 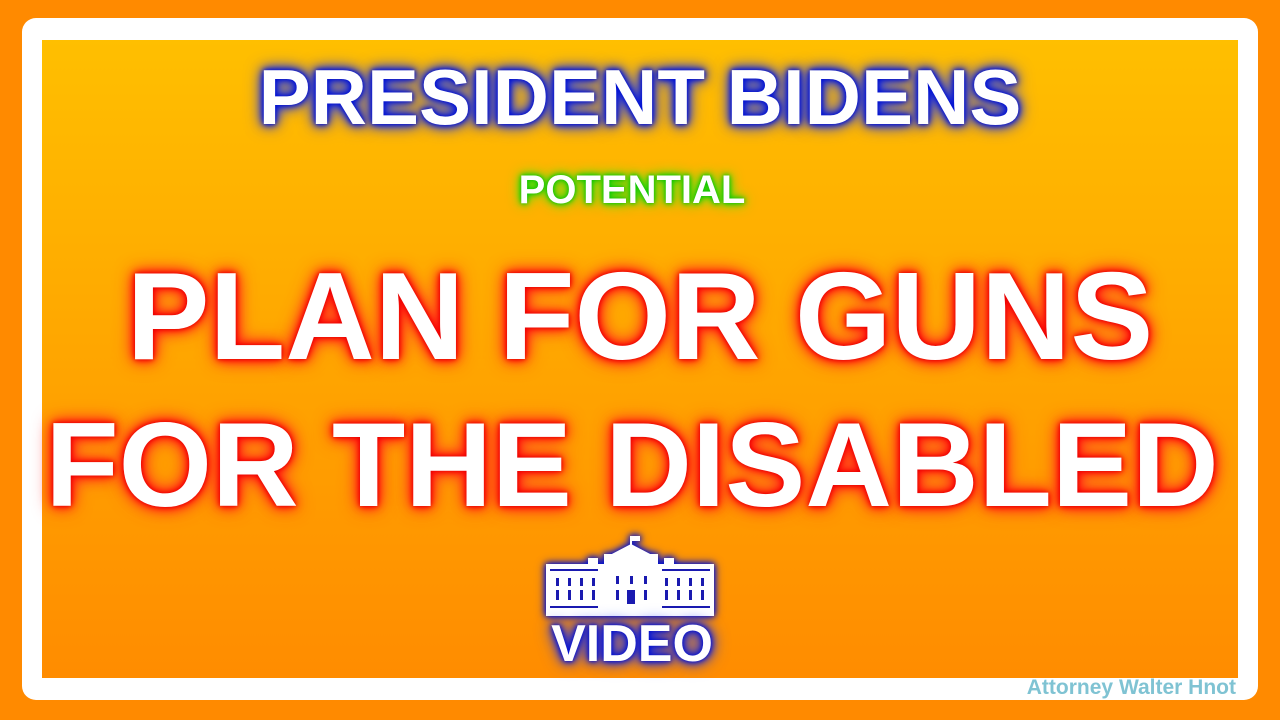 I want to click on headline-line-1: PRESIDENT BIDENS, so click(x=640, y=97).